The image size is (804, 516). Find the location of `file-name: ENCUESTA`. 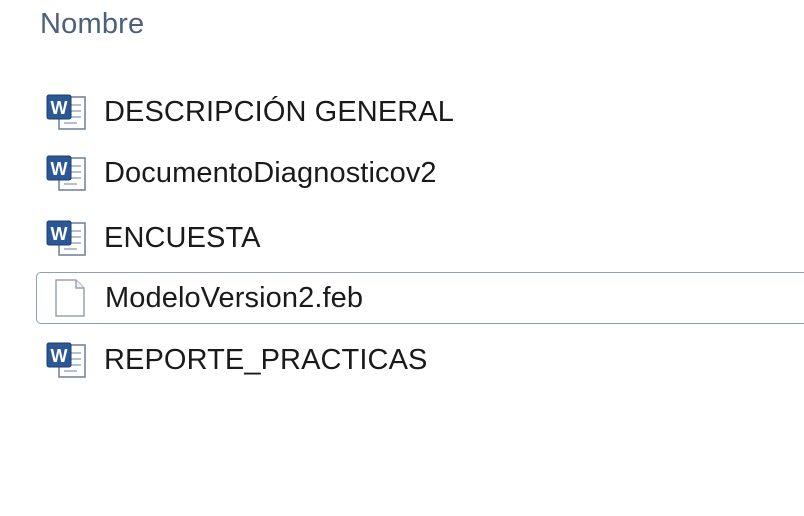

file-name: ENCUESTA is located at coordinates (182, 237).